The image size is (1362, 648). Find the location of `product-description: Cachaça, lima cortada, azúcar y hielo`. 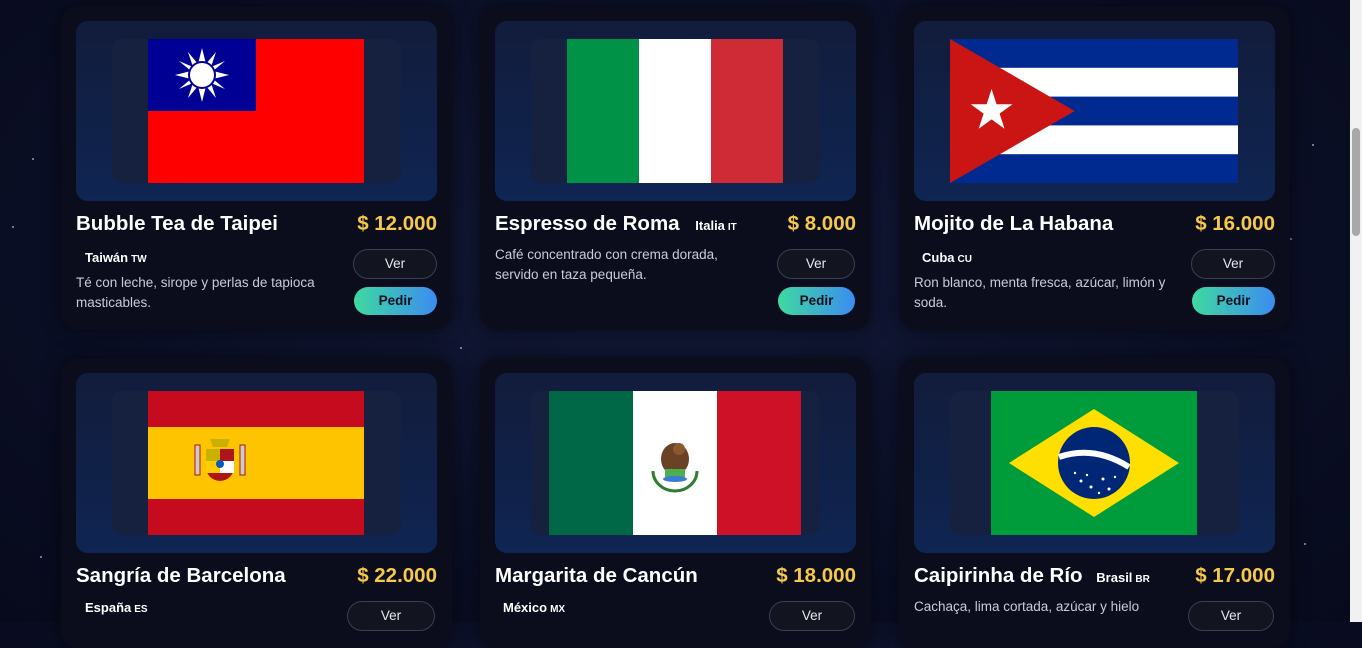

product-description: Cachaça, lima cortada, azúcar y hielo is located at coordinates (1027, 606).